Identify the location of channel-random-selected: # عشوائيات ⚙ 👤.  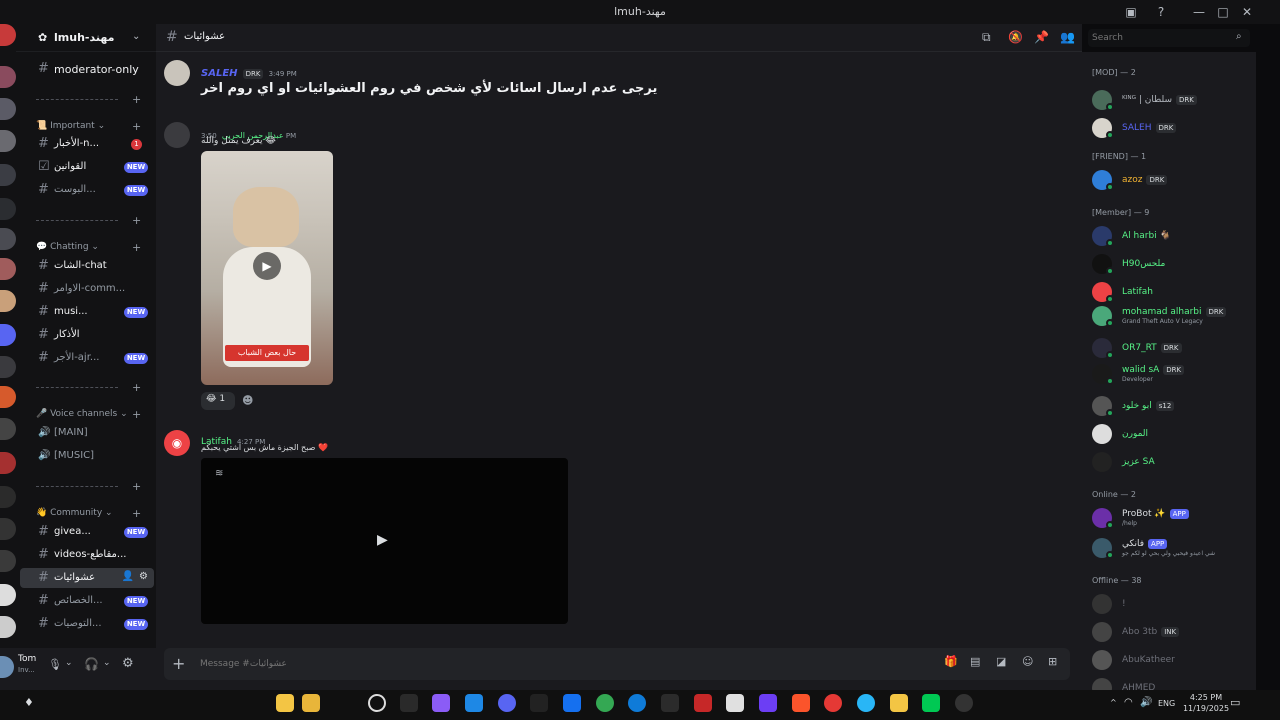
(87, 578).